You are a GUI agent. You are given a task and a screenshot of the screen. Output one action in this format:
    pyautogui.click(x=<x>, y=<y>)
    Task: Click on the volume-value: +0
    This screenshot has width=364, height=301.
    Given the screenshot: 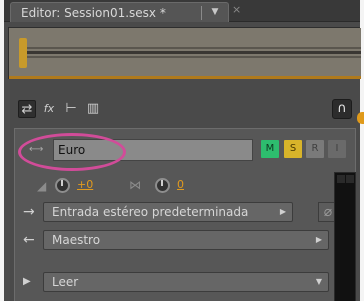 What is the action you would take?
    pyautogui.click(x=85, y=184)
    